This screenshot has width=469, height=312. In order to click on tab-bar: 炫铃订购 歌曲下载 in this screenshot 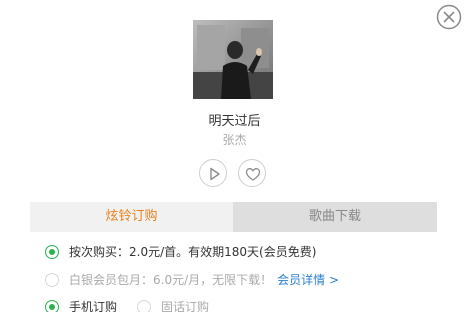, I will do `click(233, 217)`.